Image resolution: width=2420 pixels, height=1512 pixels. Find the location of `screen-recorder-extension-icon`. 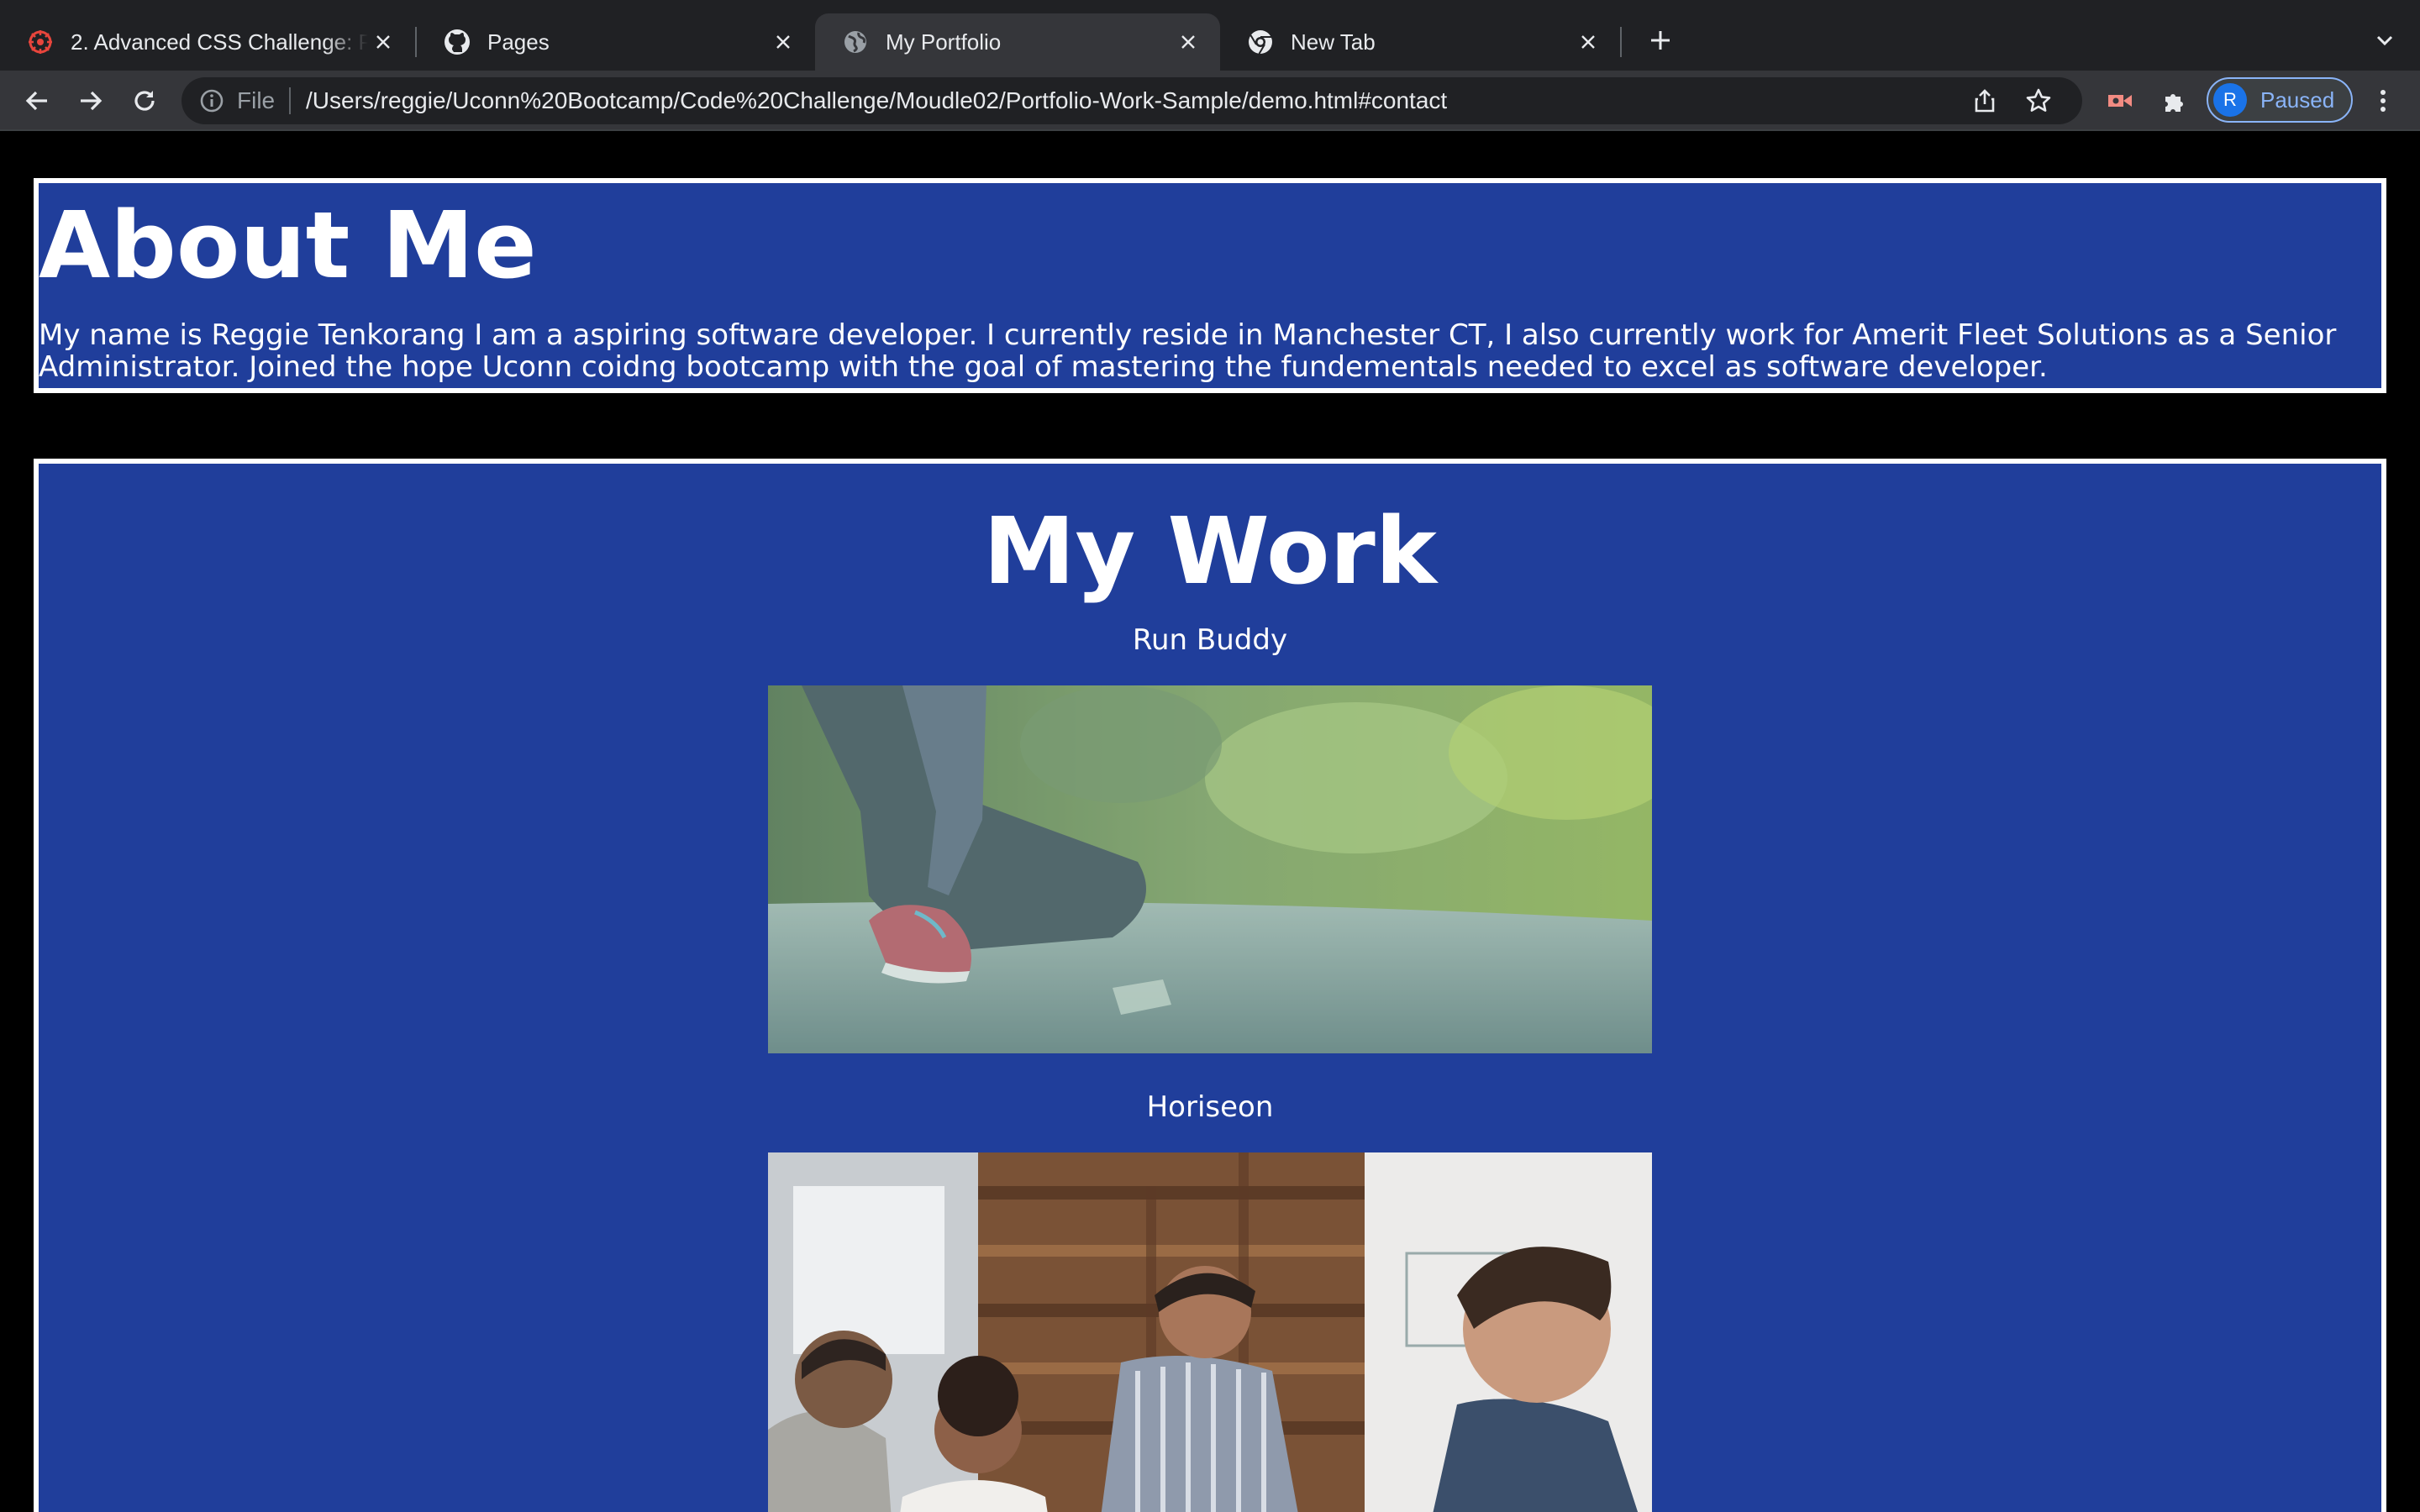

screen-recorder-extension-icon is located at coordinates (2120, 101).